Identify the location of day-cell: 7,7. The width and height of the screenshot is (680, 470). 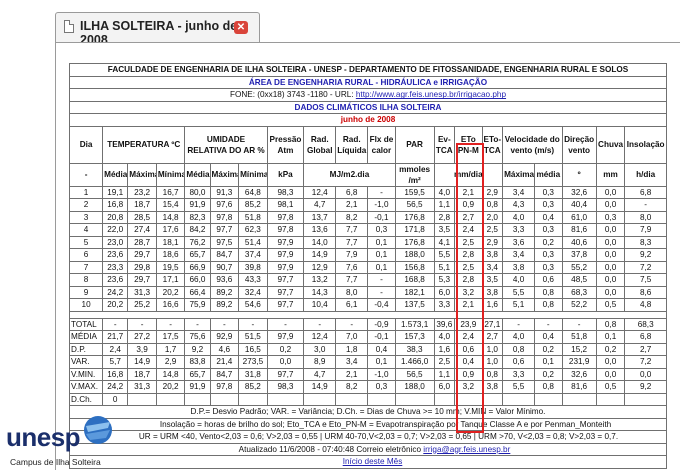
(352, 230).